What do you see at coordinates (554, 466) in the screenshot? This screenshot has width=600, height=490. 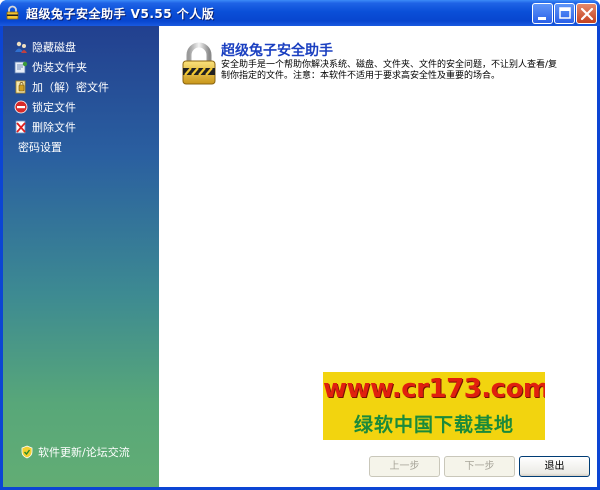 I see `exit-button: 退出` at bounding box center [554, 466].